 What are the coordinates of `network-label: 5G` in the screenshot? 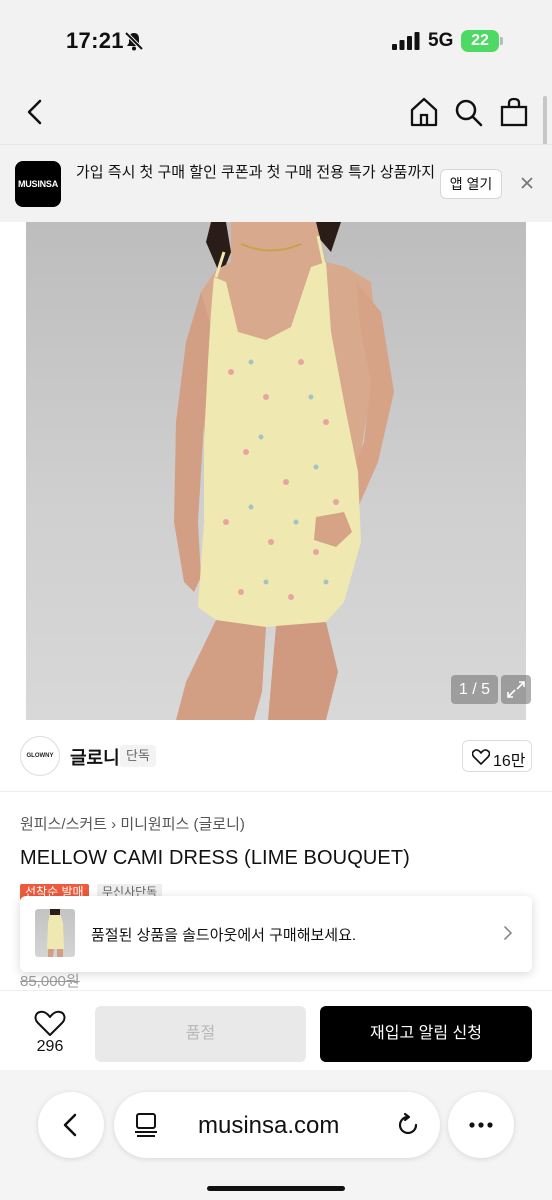 It's located at (441, 40).